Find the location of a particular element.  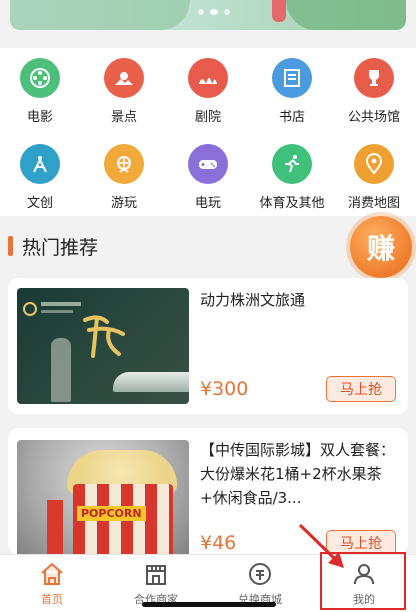

carousel-dots is located at coordinates (214, 12).